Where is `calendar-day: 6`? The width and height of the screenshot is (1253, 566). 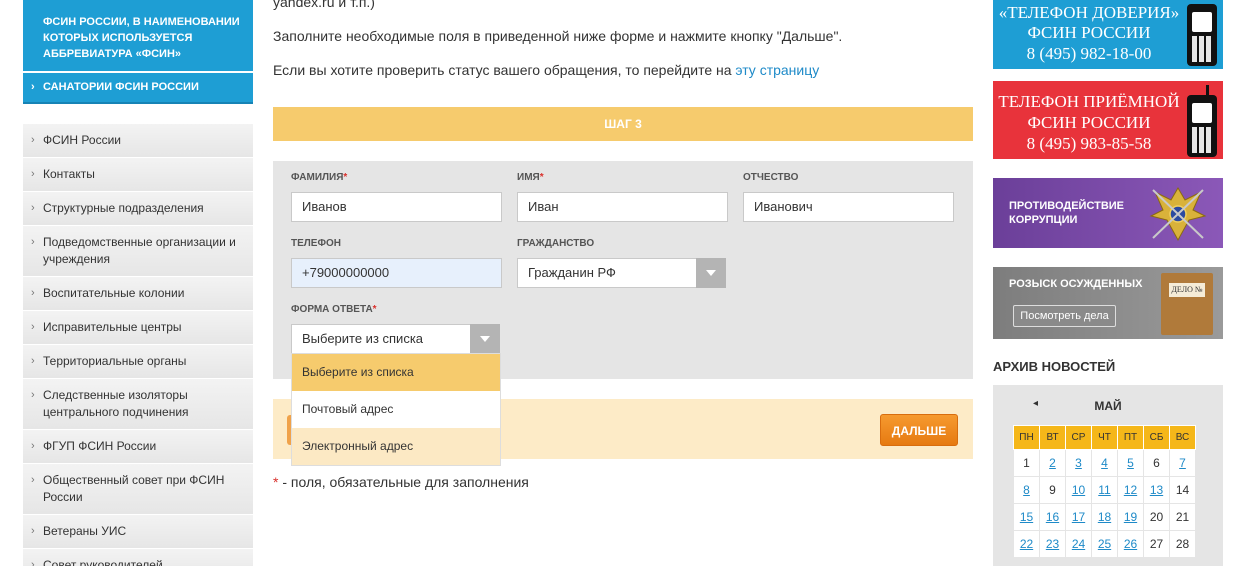 calendar-day: 6 is located at coordinates (1156, 463).